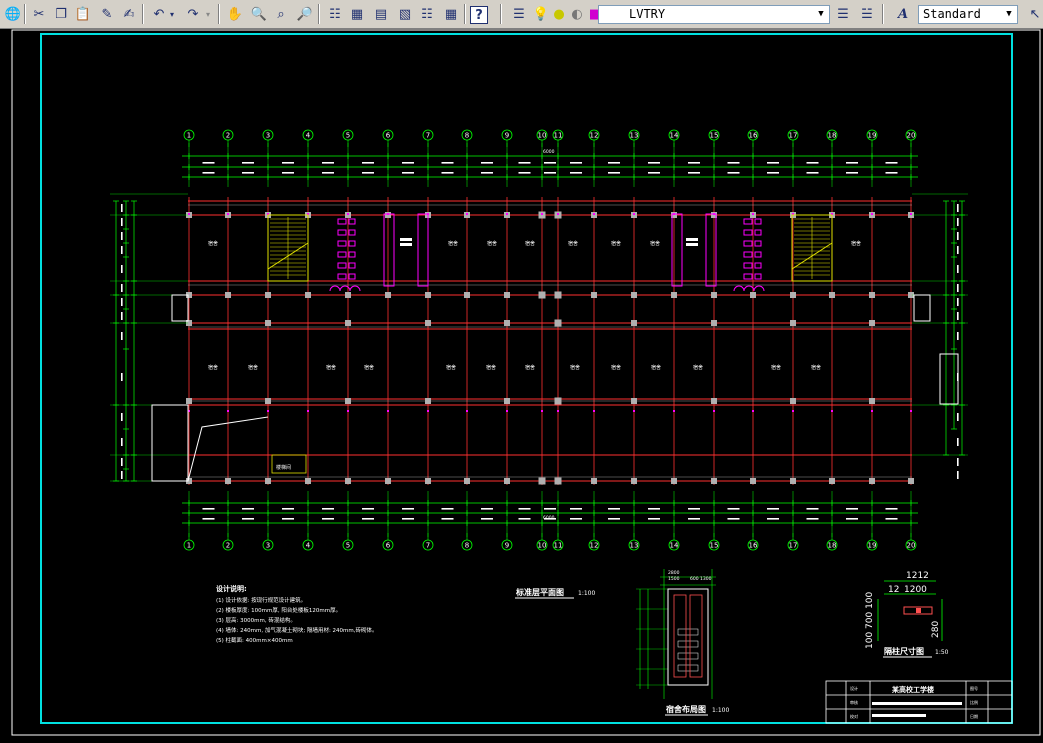  I want to click on axis-label: 9, so click(507, 546).